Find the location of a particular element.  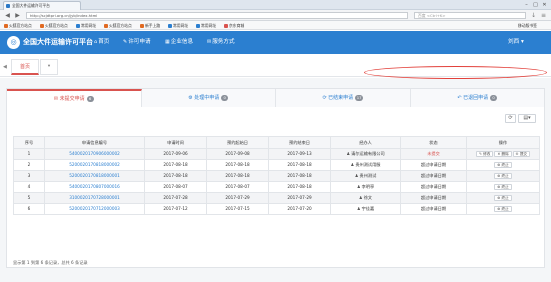

refresh-icon: ⟳ is located at coordinates (510, 118).